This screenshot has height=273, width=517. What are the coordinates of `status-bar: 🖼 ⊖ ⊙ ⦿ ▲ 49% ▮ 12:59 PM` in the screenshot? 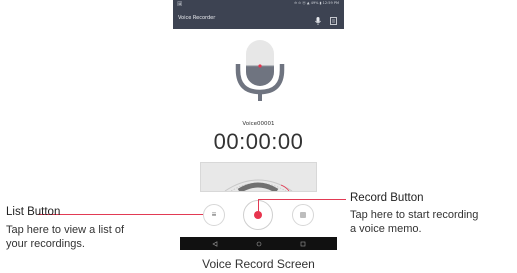 It's located at (258, 3).